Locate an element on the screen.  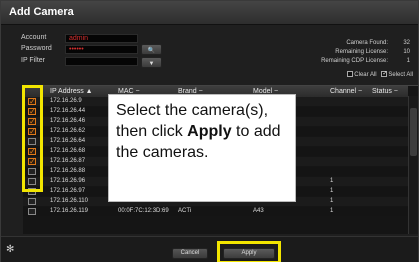
select-all-option: Select All is located at coordinates (397, 74).